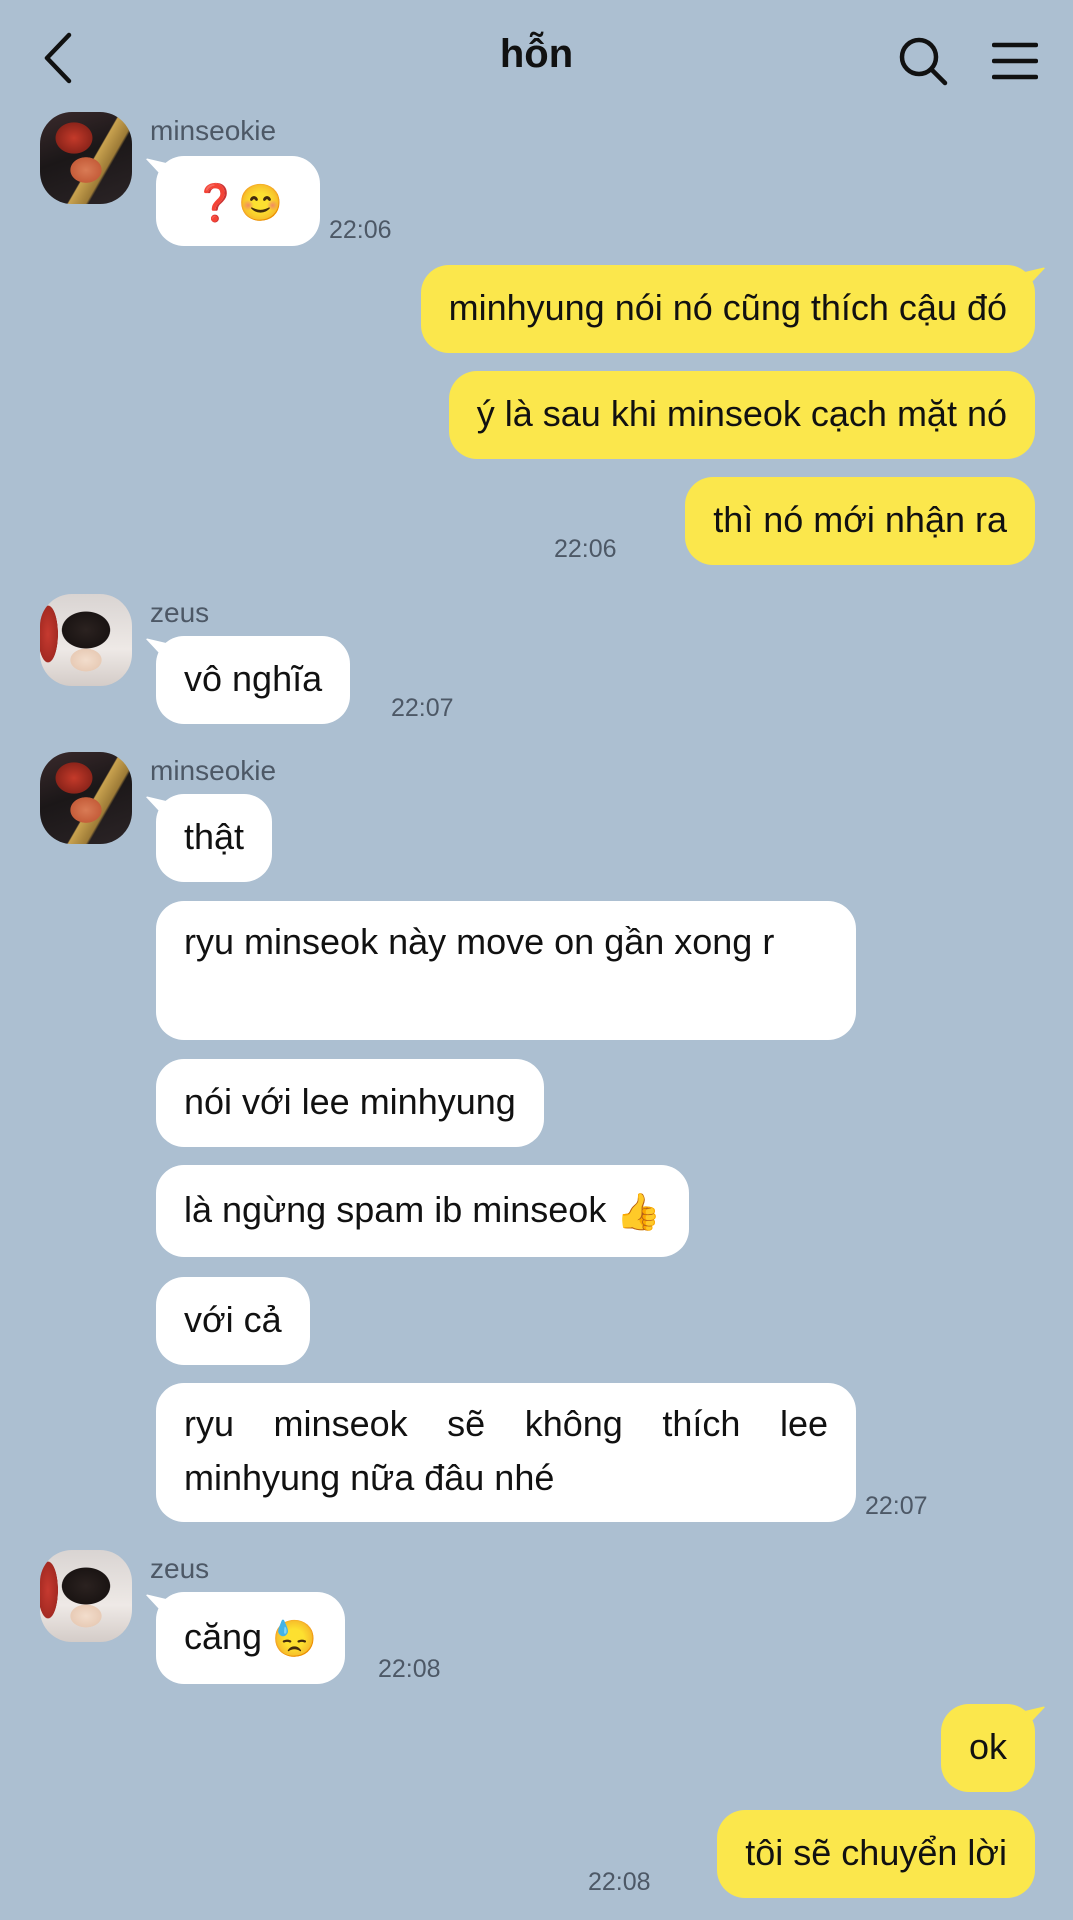 The image size is (1073, 1920). Describe the element at coordinates (536, 55) in the screenshot. I see `chat-header: hỗn` at that location.